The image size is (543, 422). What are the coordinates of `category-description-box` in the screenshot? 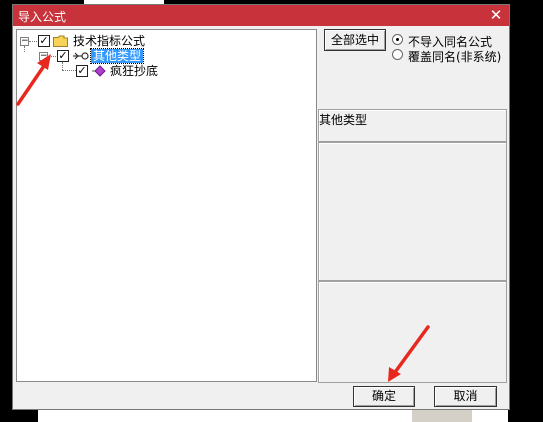 It's located at (412, 211).